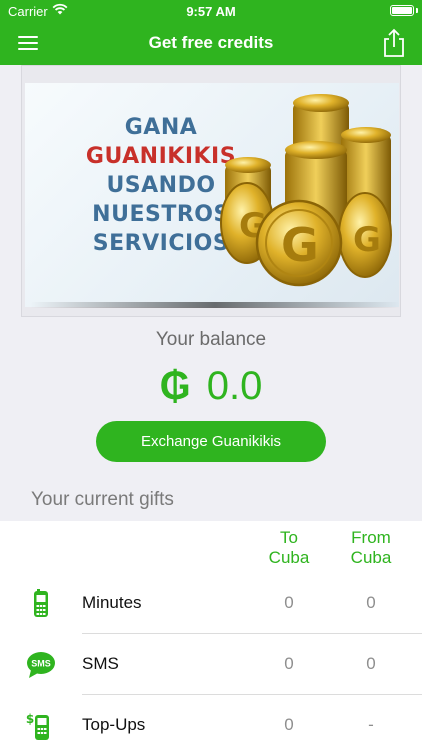 The height and width of the screenshot is (750, 422). I want to click on section-title-gifts: Your current gifts, so click(102, 499).